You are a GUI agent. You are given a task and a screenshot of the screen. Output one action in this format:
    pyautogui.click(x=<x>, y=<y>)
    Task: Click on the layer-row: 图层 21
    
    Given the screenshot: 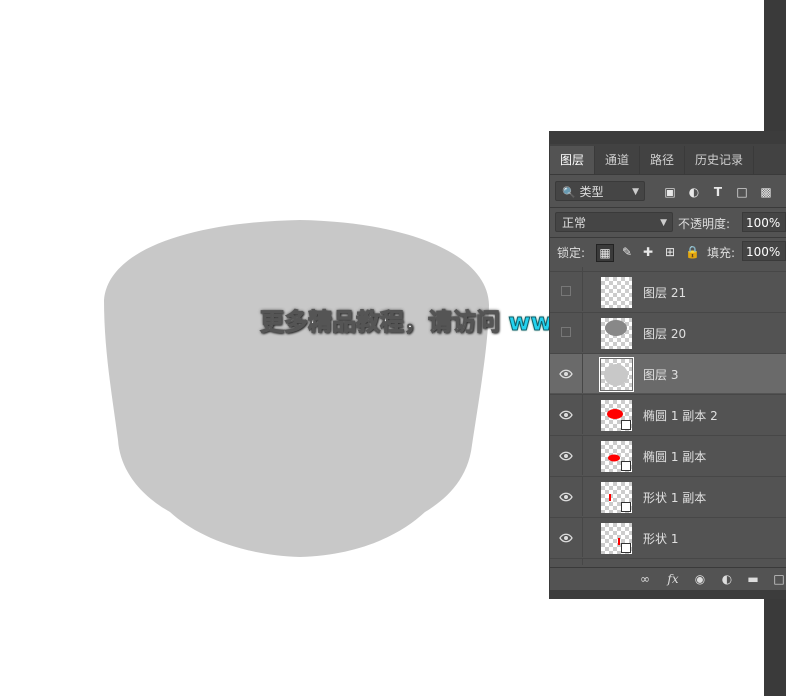 What is the action you would take?
    pyautogui.click(x=668, y=291)
    